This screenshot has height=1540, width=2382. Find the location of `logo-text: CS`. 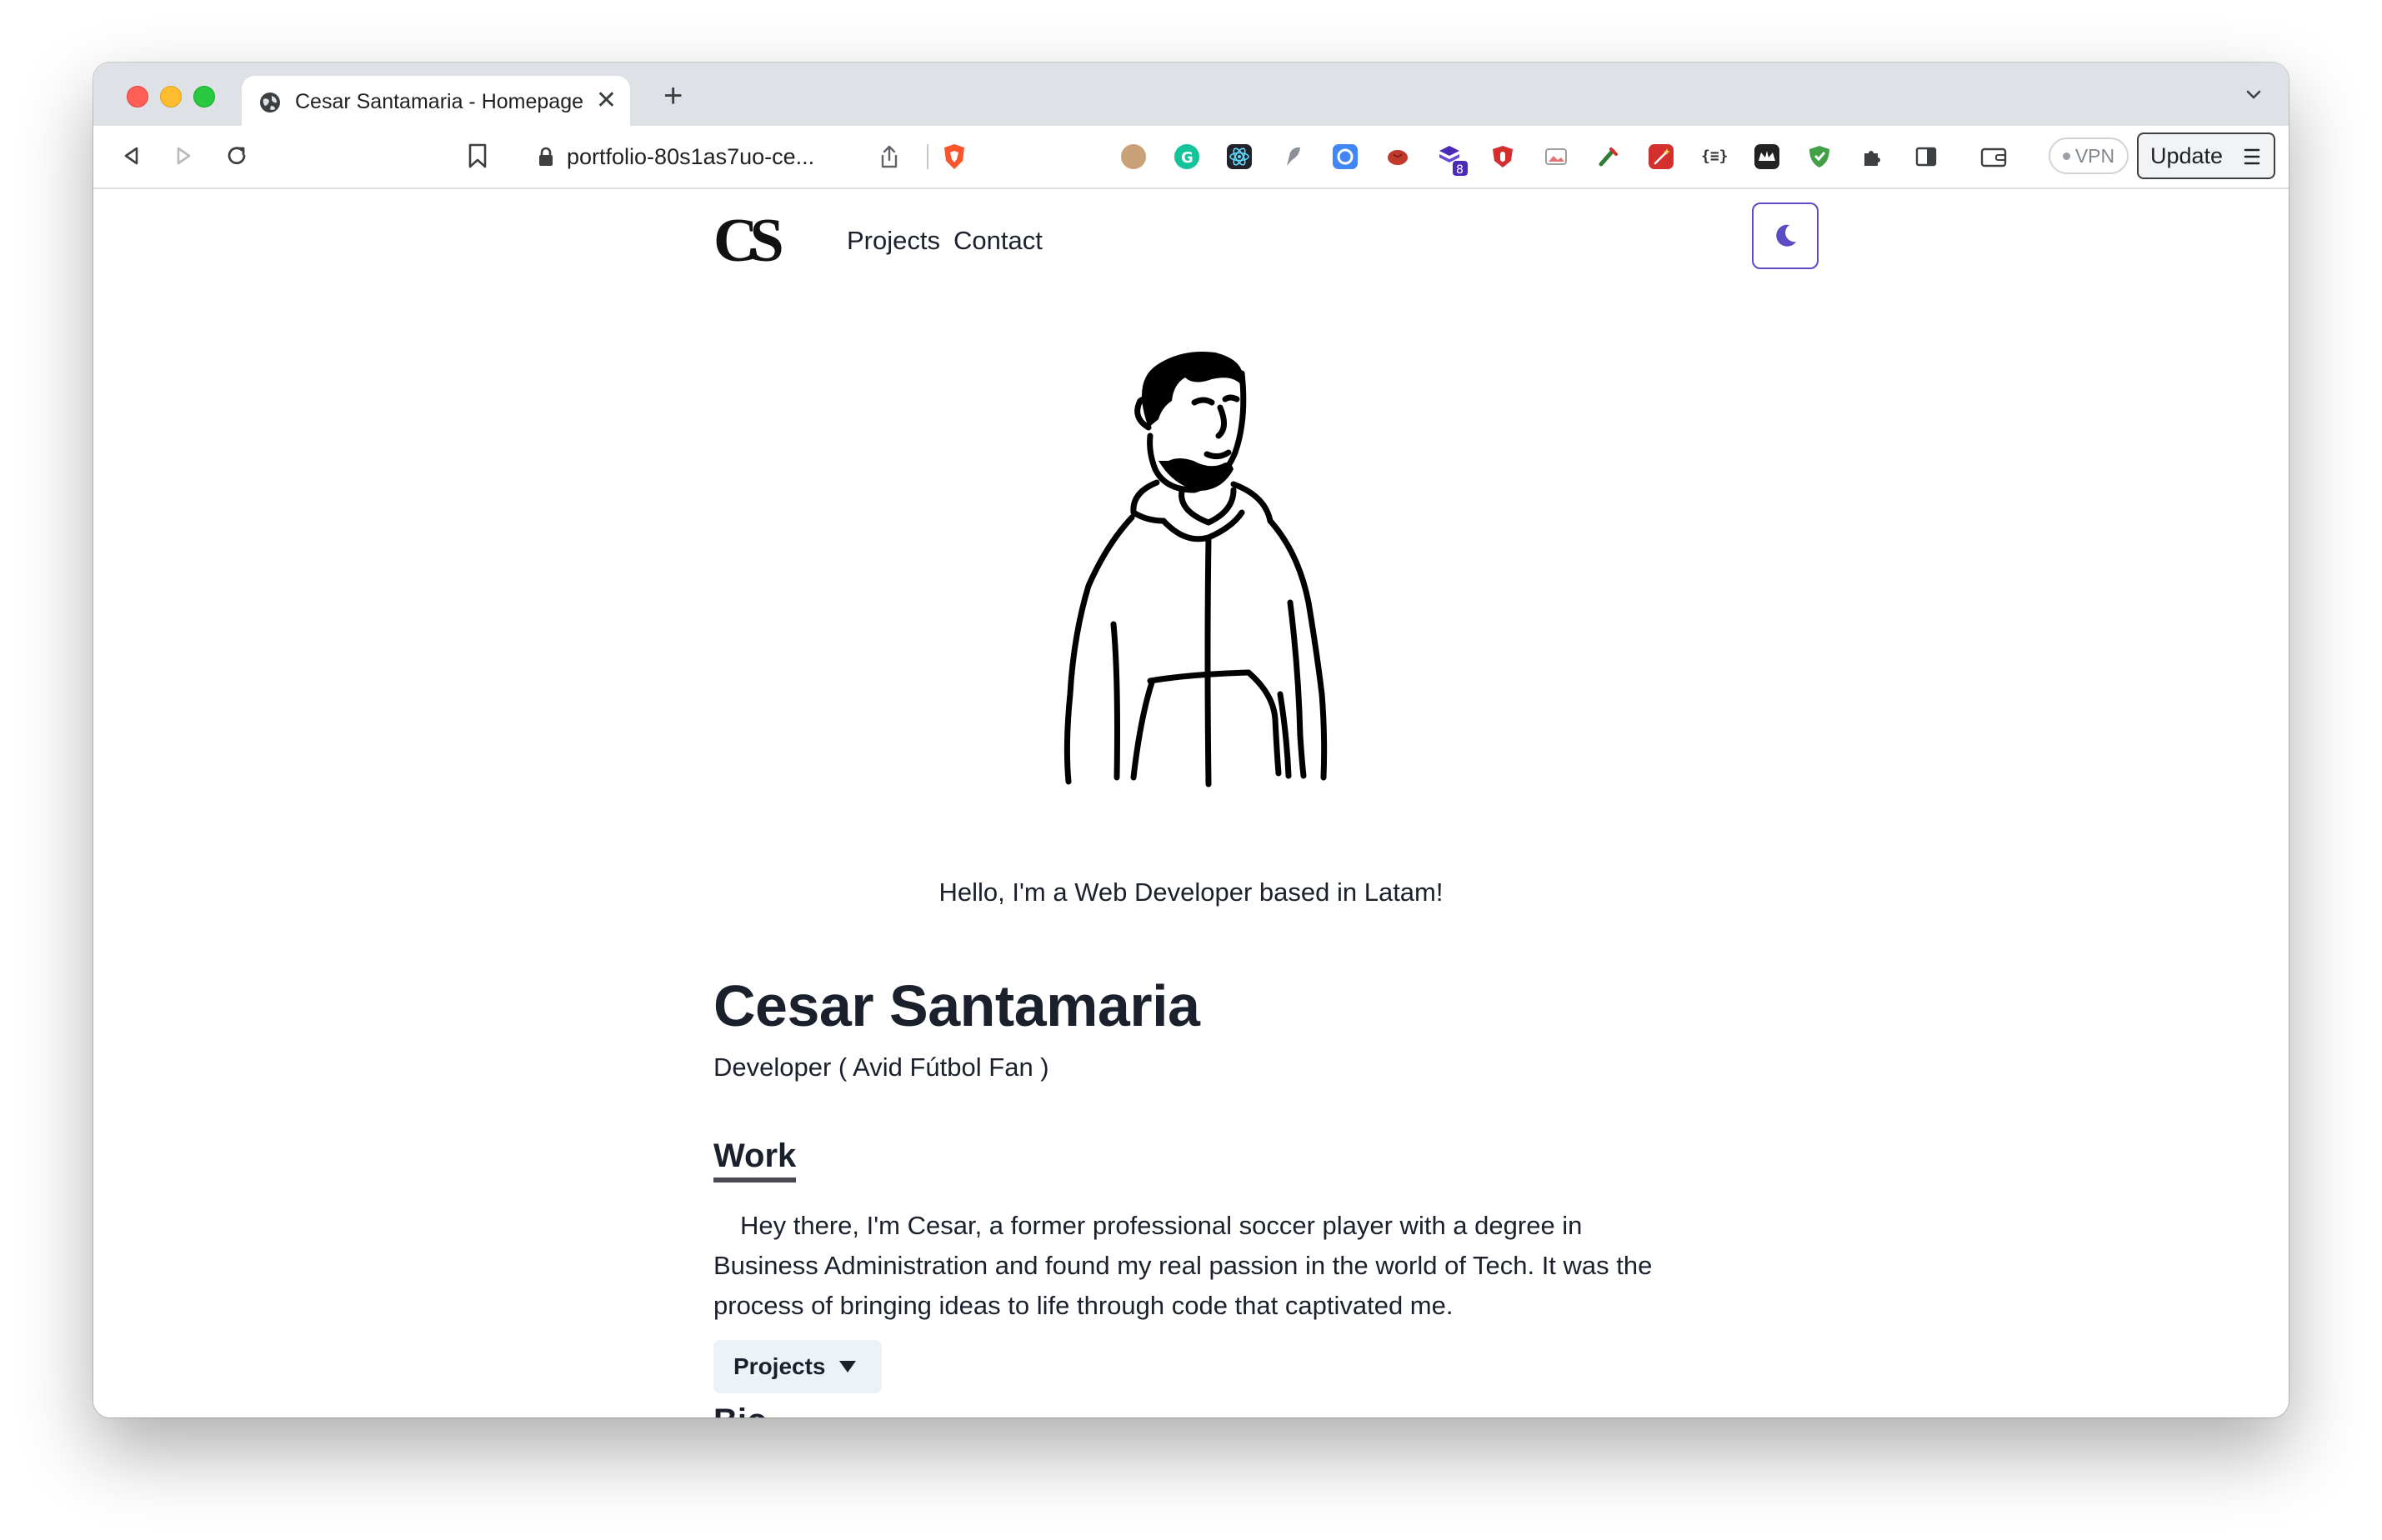

logo-text: CS is located at coordinates (747, 242).